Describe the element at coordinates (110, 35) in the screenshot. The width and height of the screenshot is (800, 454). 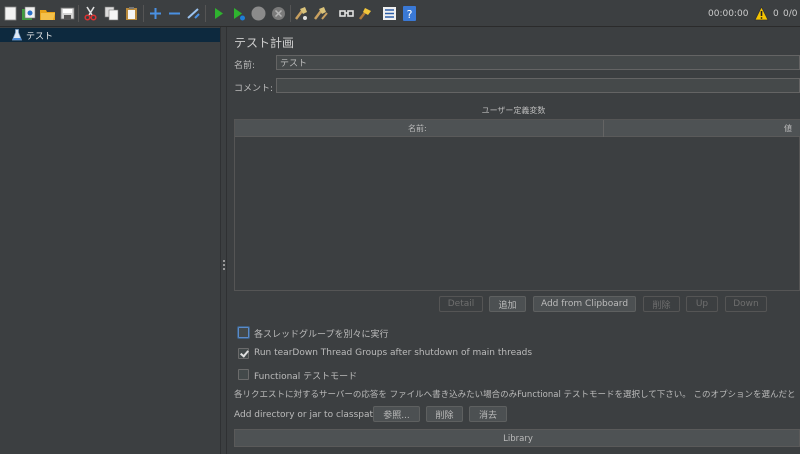
I see `tree-item-test-plan: テスト` at that location.